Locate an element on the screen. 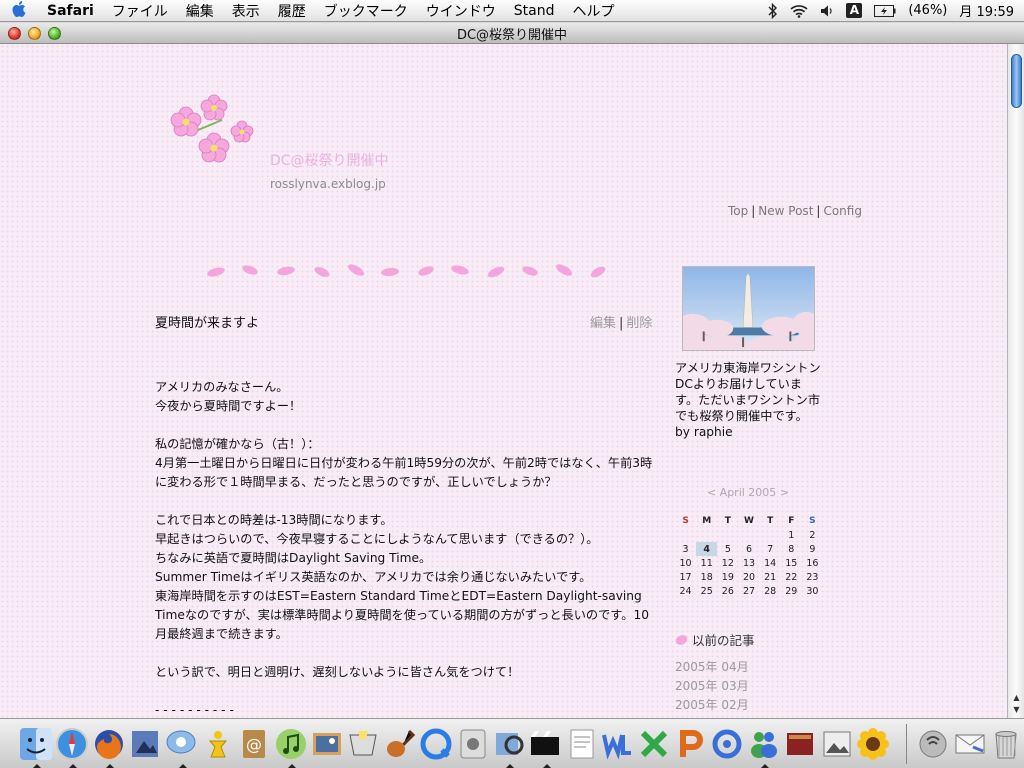 The height and width of the screenshot is (768, 1024). calendar-week: 12 is located at coordinates (749, 535).